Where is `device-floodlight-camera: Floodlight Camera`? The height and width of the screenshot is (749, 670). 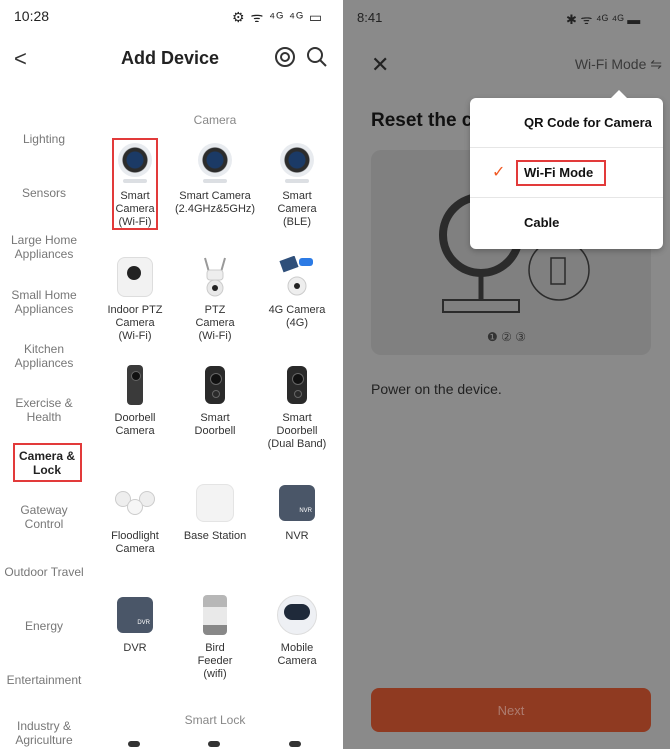 device-floodlight-camera: Floodlight Camera is located at coordinates (135, 519).